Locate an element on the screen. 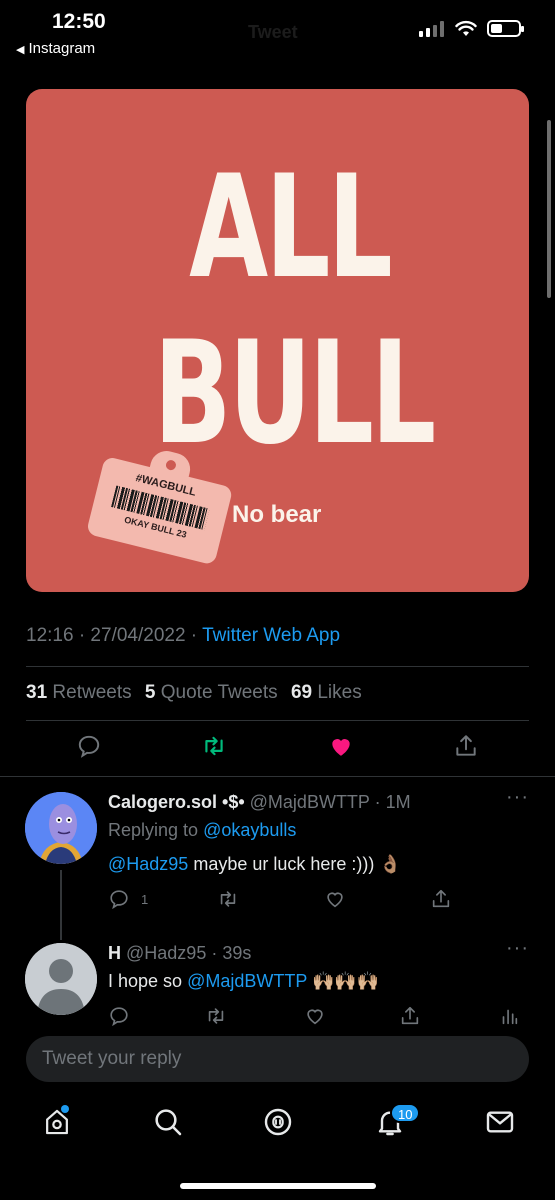  timestamp-text: 12:16 · 27/04/2022 · is located at coordinates (114, 635).